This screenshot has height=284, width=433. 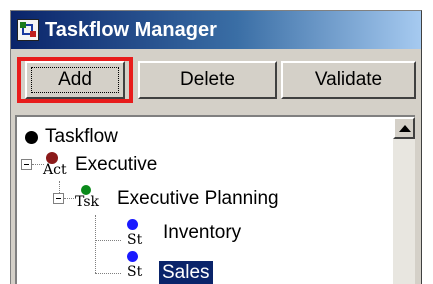 What do you see at coordinates (186, 272) in the screenshot?
I see `tree-node-label-selected: Sales` at bounding box center [186, 272].